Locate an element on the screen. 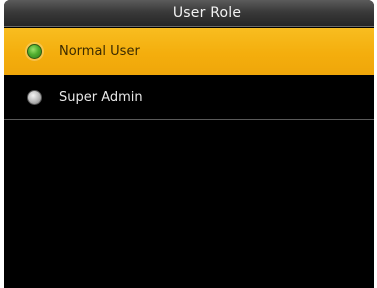 The width and height of the screenshot is (377, 288). radio-unselected-icon is located at coordinates (34, 97).